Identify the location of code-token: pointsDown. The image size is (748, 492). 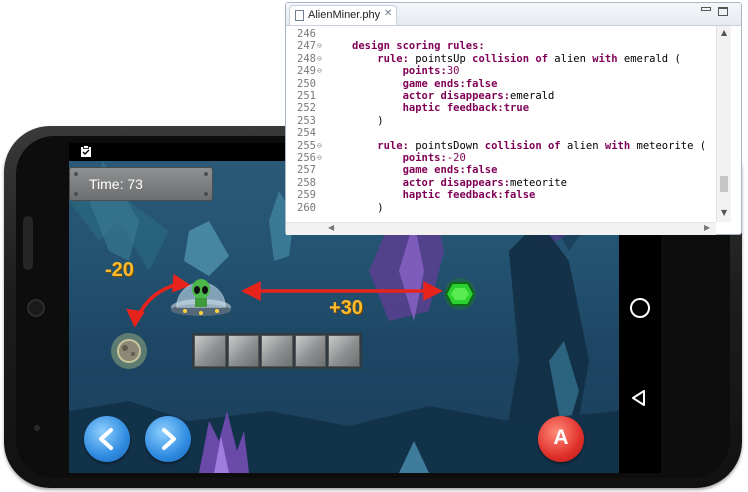
(446, 145).